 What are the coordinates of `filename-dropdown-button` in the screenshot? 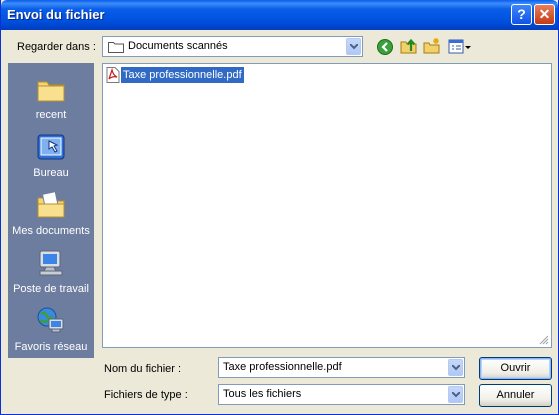 It's located at (455, 367).